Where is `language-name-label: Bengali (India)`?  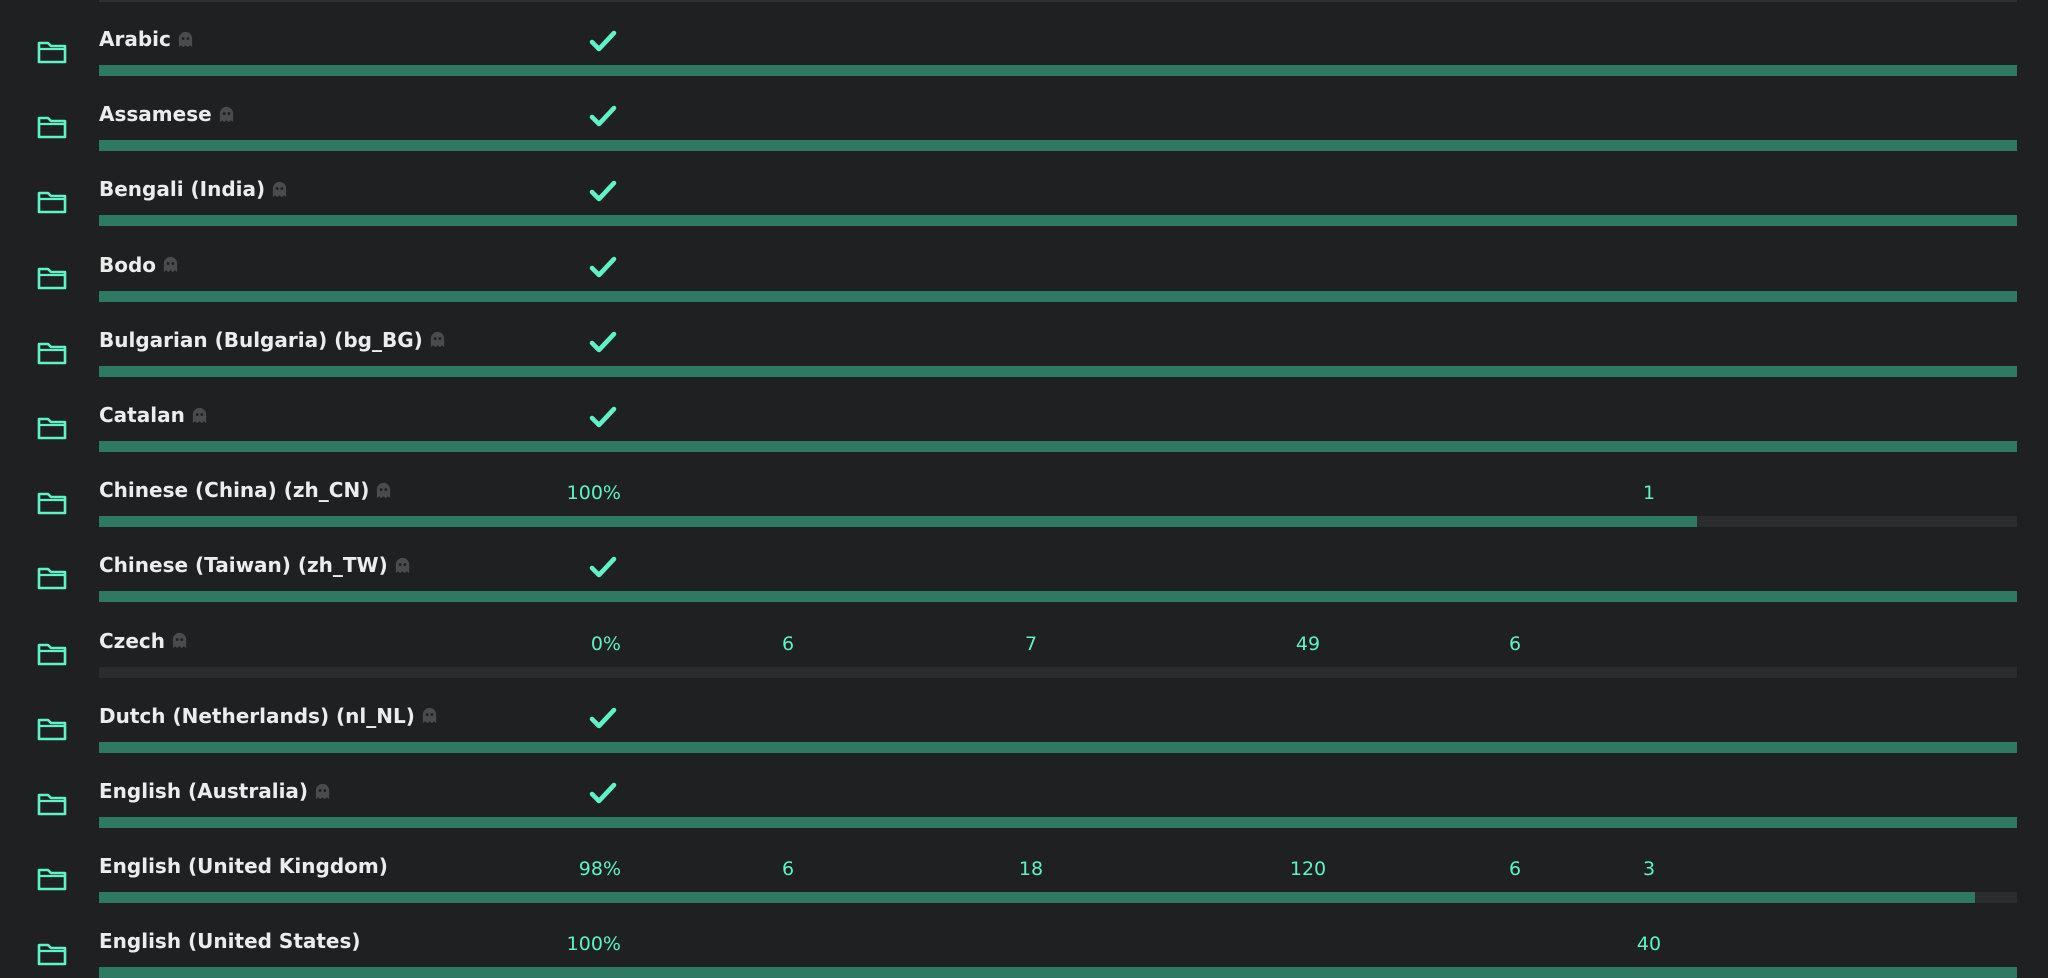 language-name-label: Bengali (India) is located at coordinates (182, 189).